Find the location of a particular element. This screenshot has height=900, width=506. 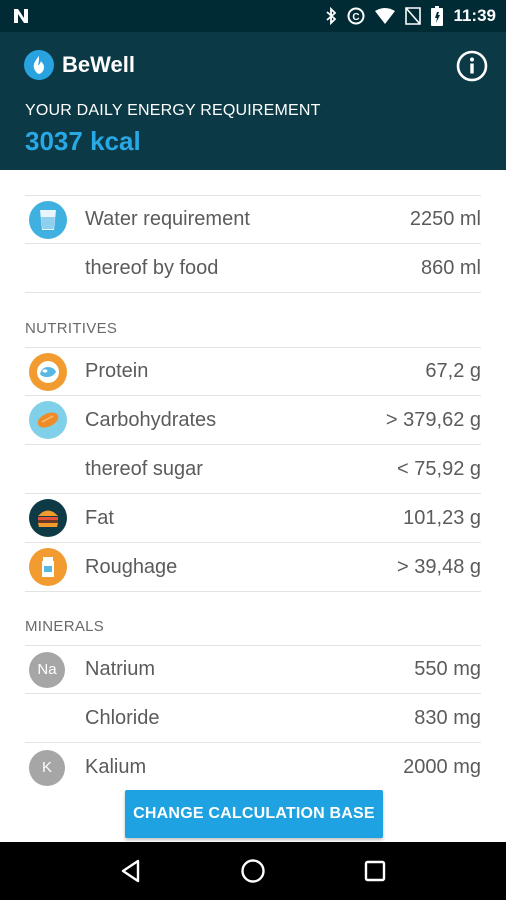

list-item-label: thereof by food is located at coordinates (152, 267).